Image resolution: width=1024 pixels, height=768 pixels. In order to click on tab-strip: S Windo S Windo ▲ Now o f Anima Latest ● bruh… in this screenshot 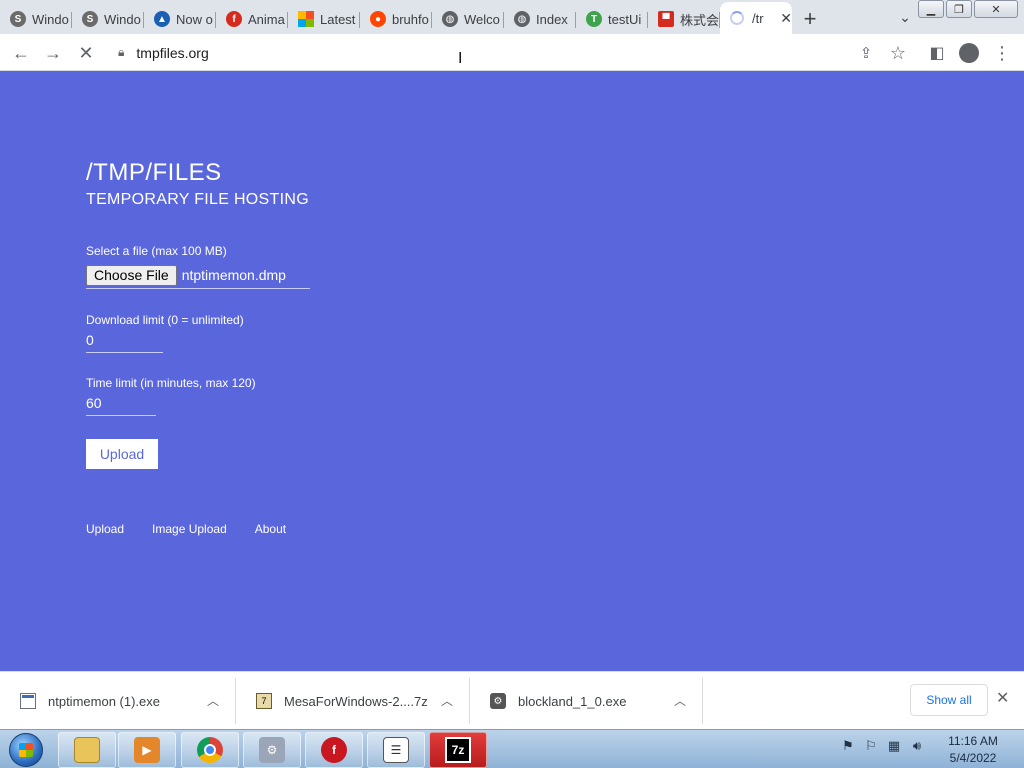, I will do `click(512, 17)`.